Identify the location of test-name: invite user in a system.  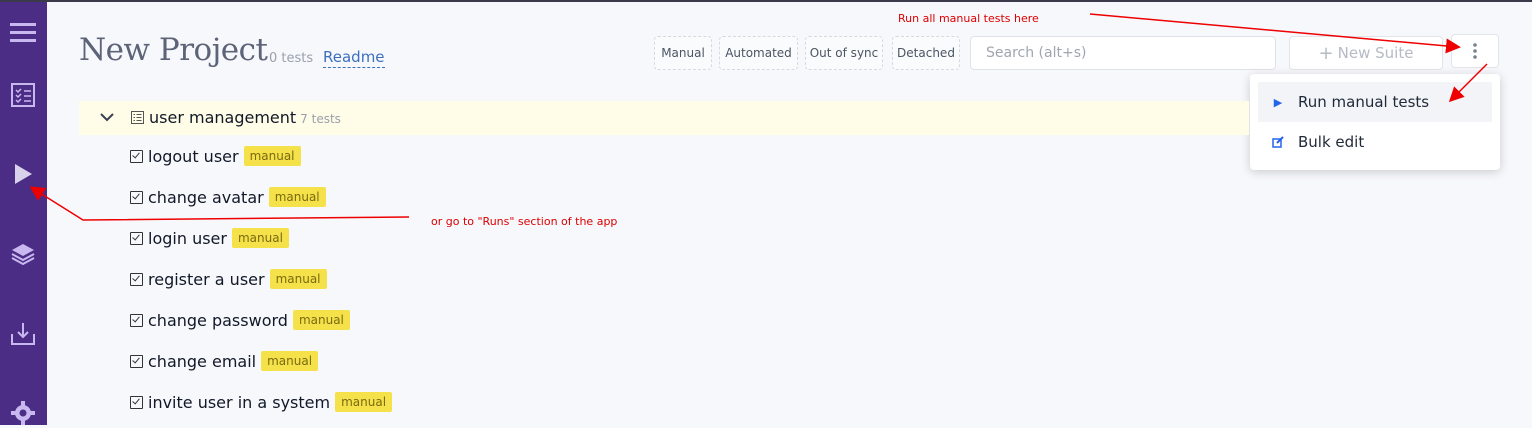
(239, 402).